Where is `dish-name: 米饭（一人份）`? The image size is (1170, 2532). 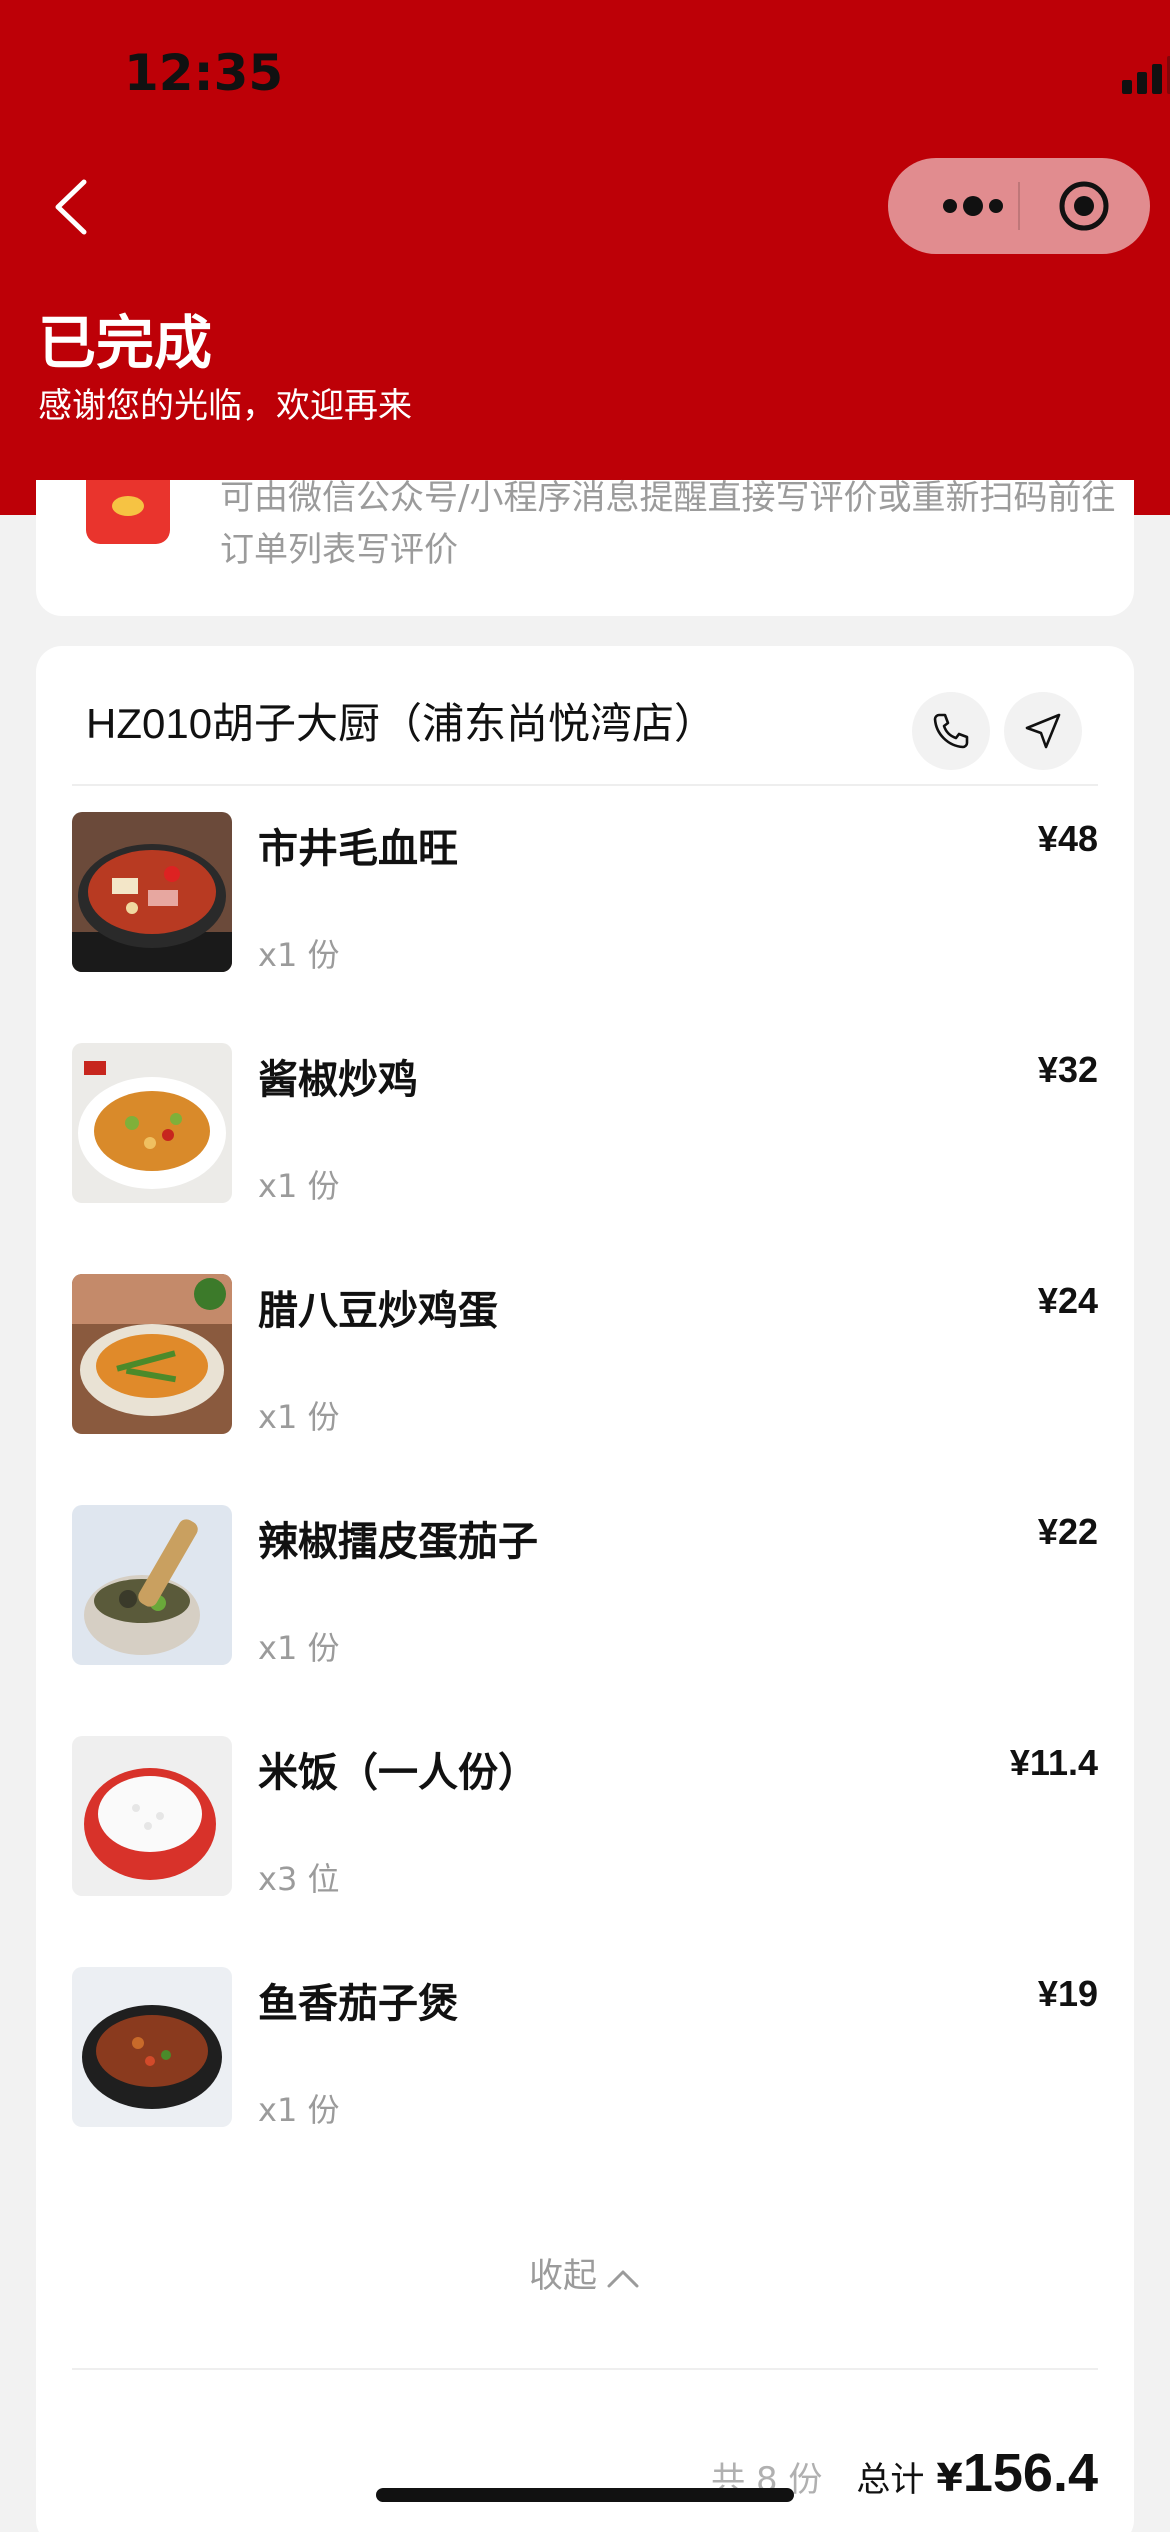 dish-name: 米饭（一人份） is located at coordinates (398, 1773).